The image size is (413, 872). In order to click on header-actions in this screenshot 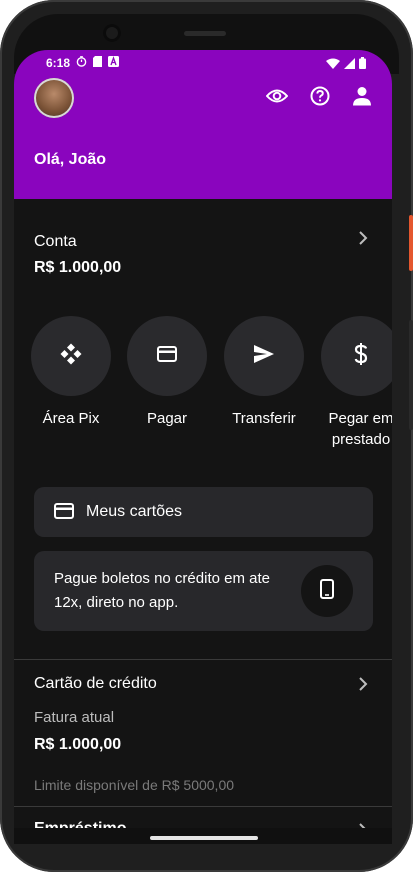, I will do `click(318, 98)`.